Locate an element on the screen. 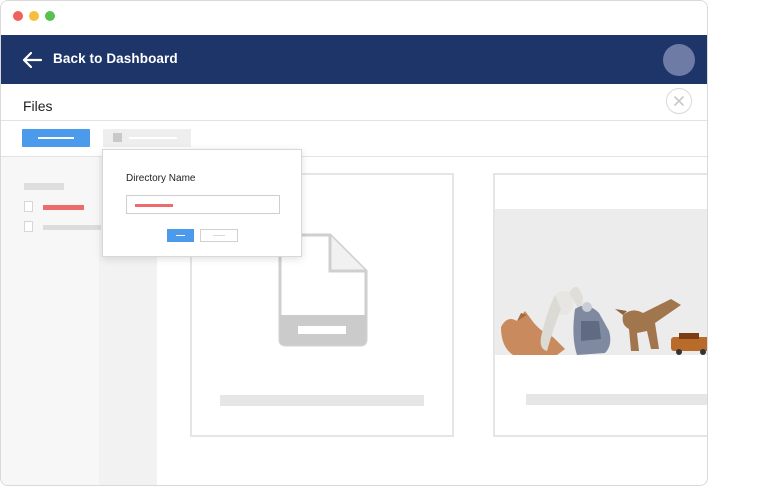 The height and width of the screenshot is (488, 759). close-icon is located at coordinates (679, 101).